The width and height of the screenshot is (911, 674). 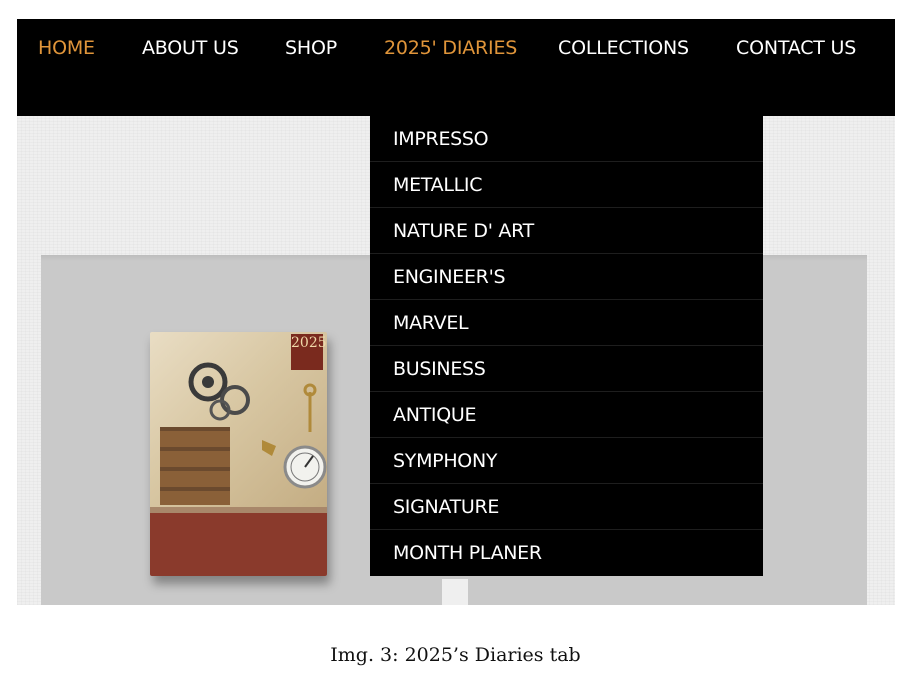 I want to click on dropdown-item-engineers: ENGINEER'S, so click(x=566, y=277).